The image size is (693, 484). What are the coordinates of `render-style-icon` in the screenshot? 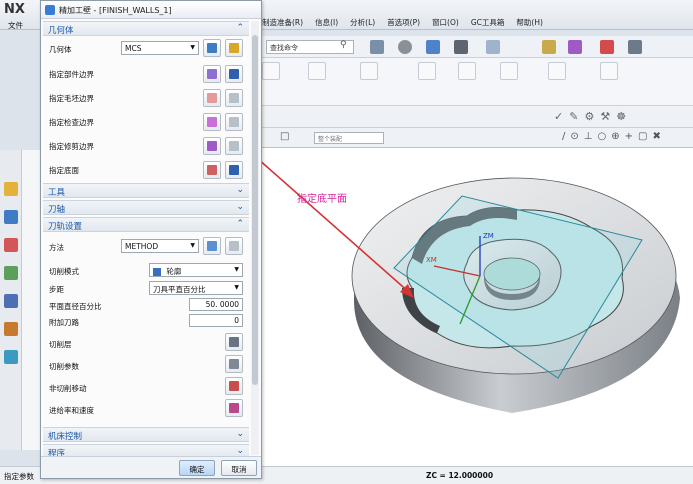 It's located at (405, 47).